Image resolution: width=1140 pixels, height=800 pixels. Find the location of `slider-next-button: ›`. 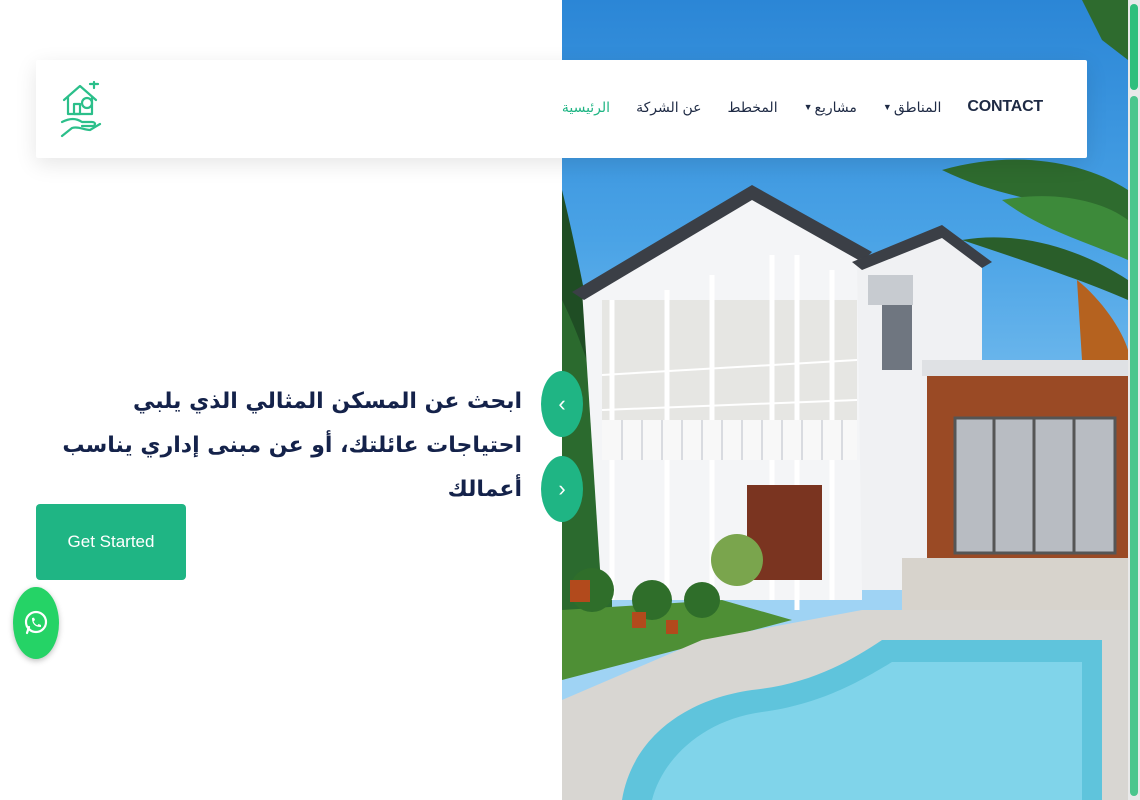

slider-next-button: › is located at coordinates (562, 489).